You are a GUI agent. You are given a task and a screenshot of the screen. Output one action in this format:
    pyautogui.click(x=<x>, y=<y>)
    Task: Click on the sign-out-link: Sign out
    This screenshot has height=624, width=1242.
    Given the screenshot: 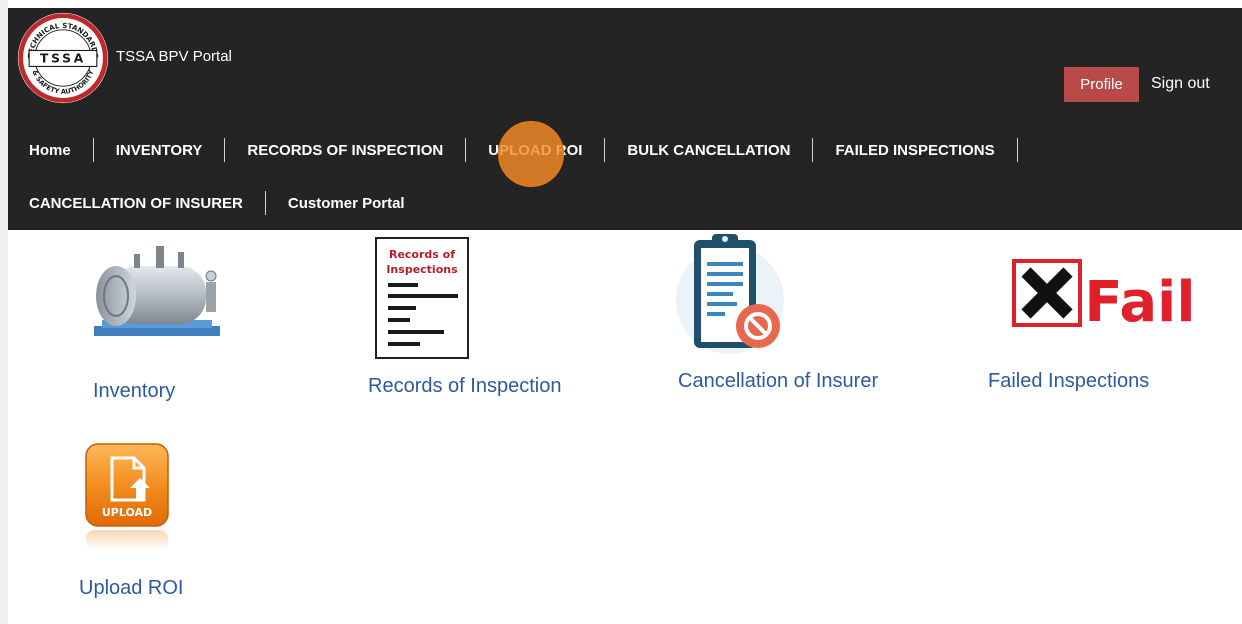 What is the action you would take?
    pyautogui.click(x=1180, y=84)
    